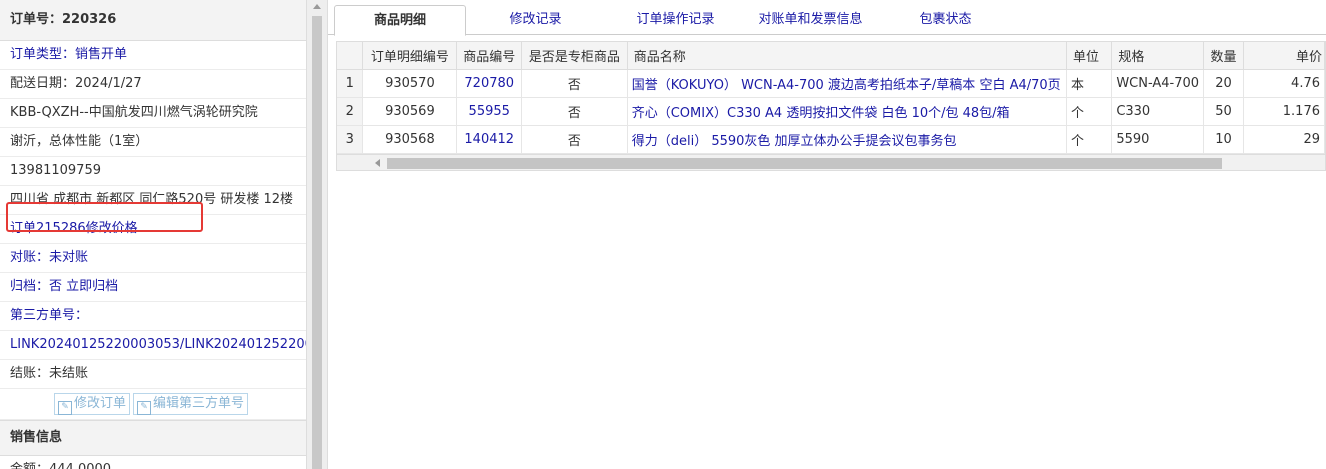 The height and width of the screenshot is (469, 1326). What do you see at coordinates (535, 19) in the screenshot?
I see `tab-modification-log: 修改记录` at bounding box center [535, 19].